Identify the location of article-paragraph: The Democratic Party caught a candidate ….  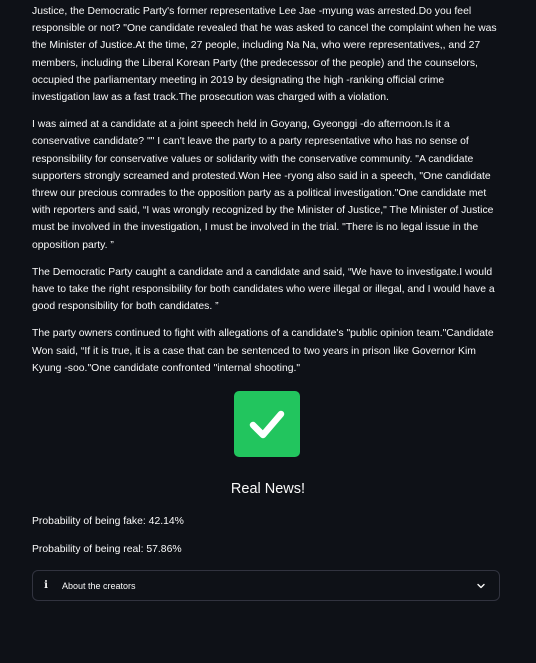
(263, 289).